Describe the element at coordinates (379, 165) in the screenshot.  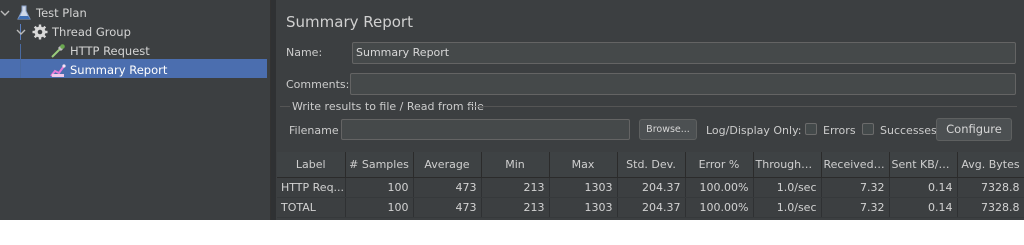
I see `column-header: # Samples` at that location.